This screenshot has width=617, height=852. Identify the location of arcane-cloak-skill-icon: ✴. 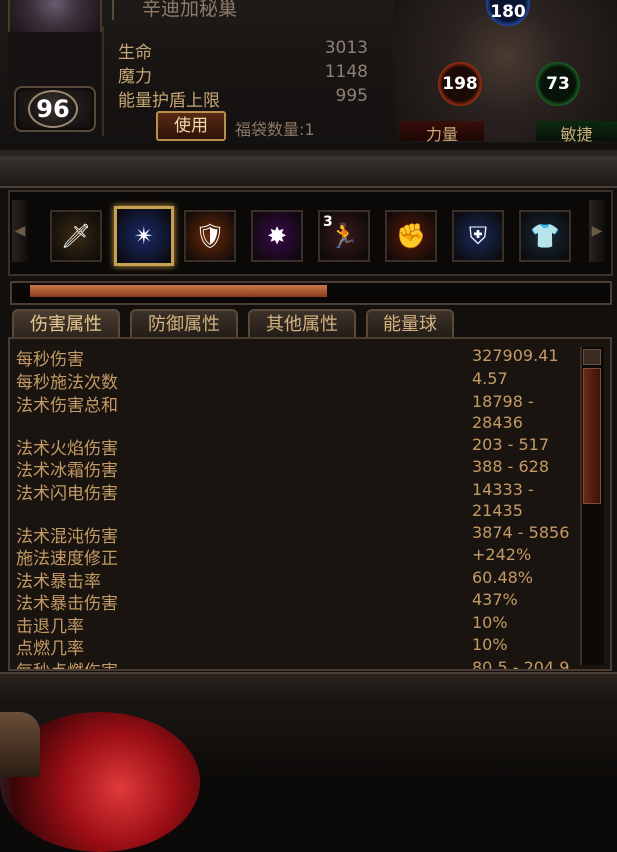
(144, 236).